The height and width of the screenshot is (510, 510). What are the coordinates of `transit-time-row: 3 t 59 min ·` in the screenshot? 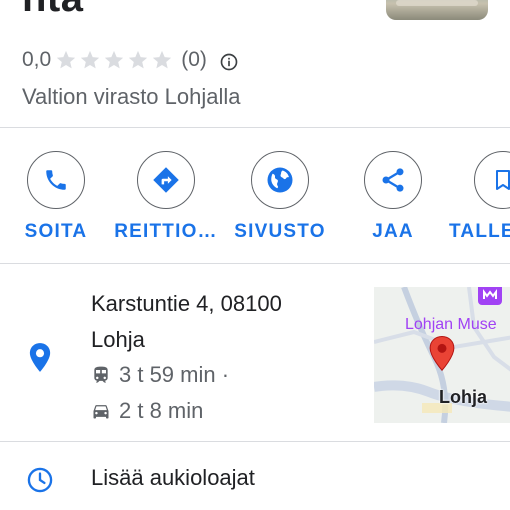 It's located at (160, 375).